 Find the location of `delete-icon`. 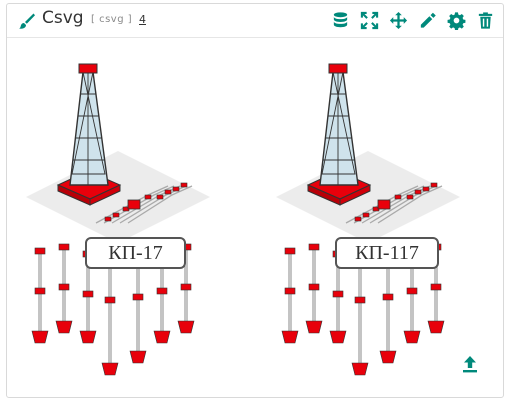

delete-icon is located at coordinates (485, 20).